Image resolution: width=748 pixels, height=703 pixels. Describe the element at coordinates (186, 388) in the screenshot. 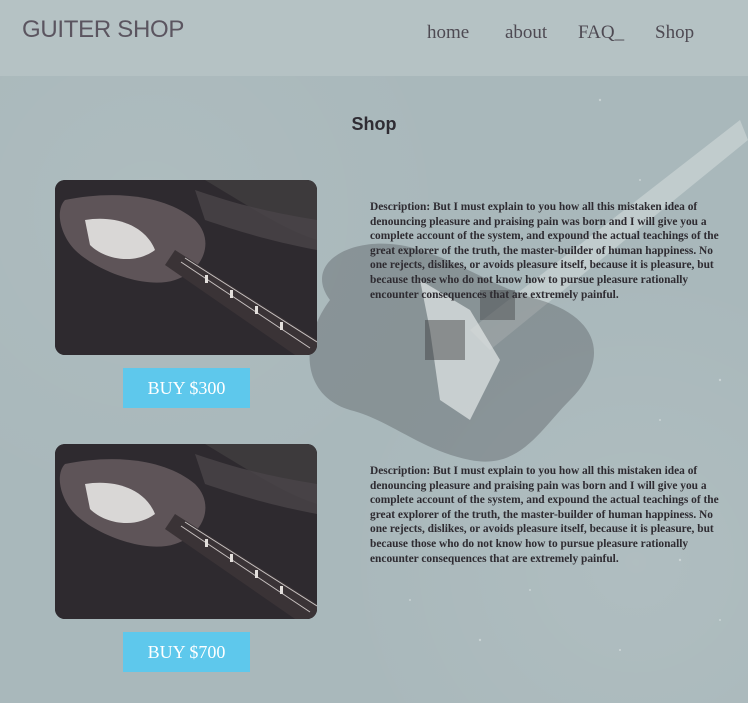

I see `buy-button-1: BUY $300` at that location.